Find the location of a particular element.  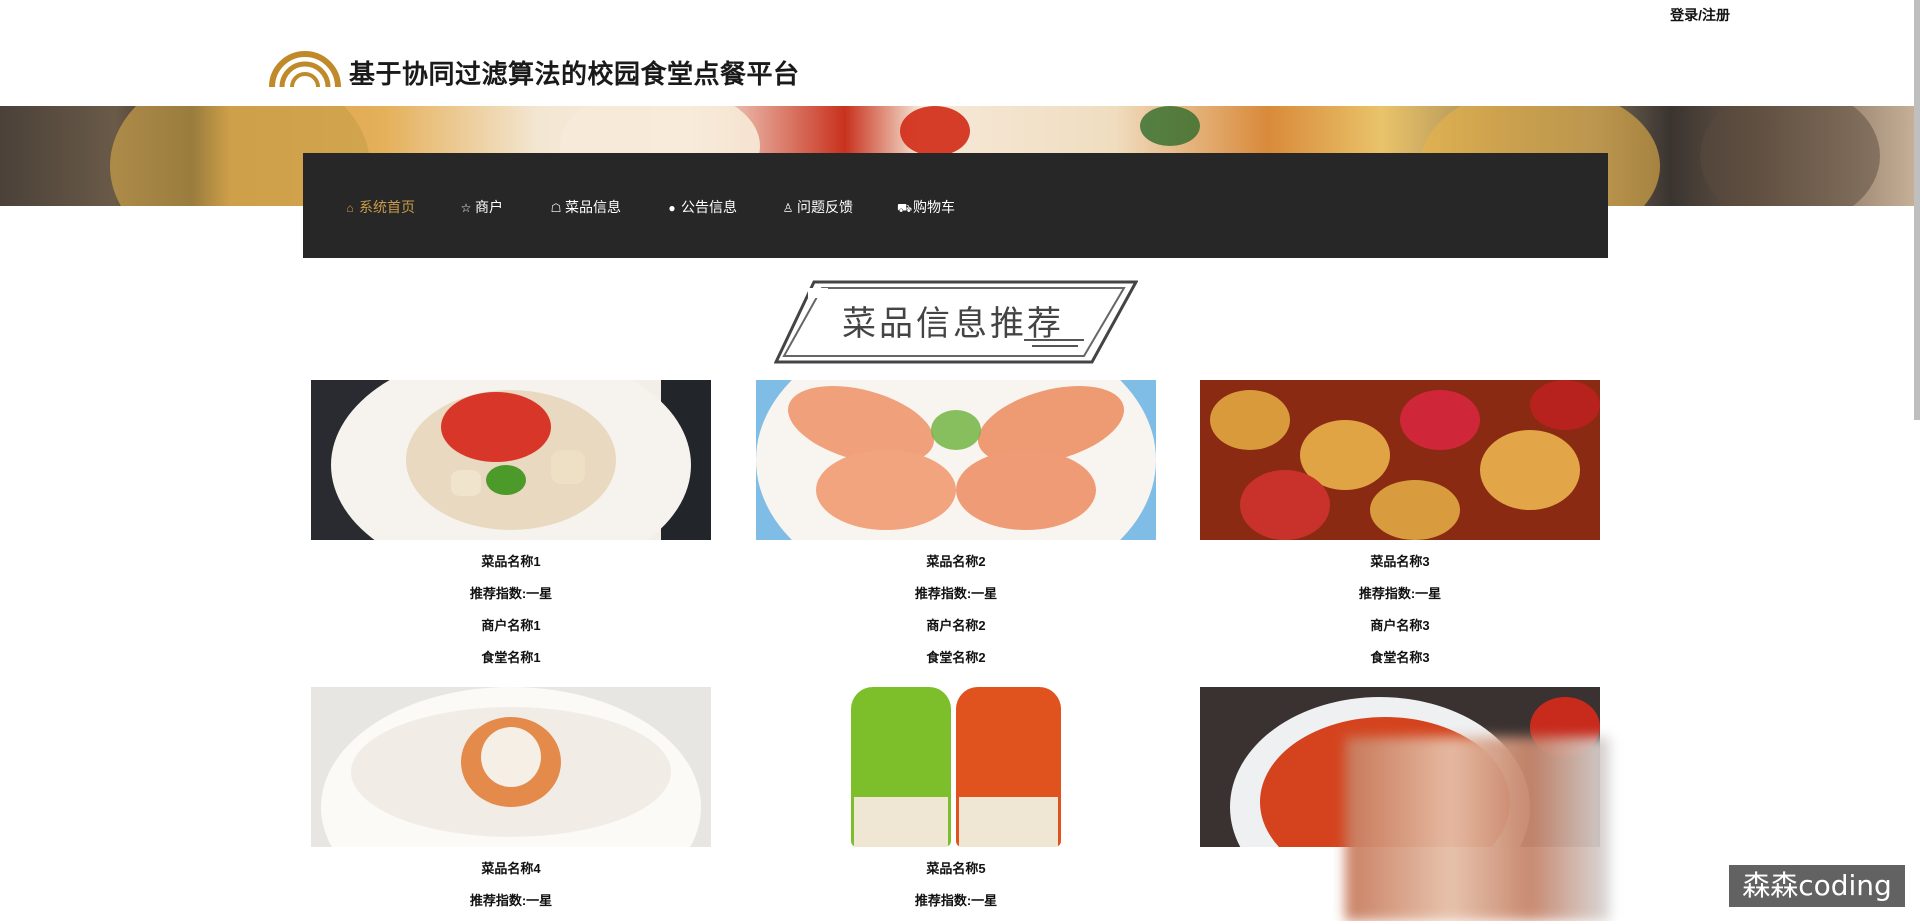

nav-item-label: 购物车 is located at coordinates (934, 207).